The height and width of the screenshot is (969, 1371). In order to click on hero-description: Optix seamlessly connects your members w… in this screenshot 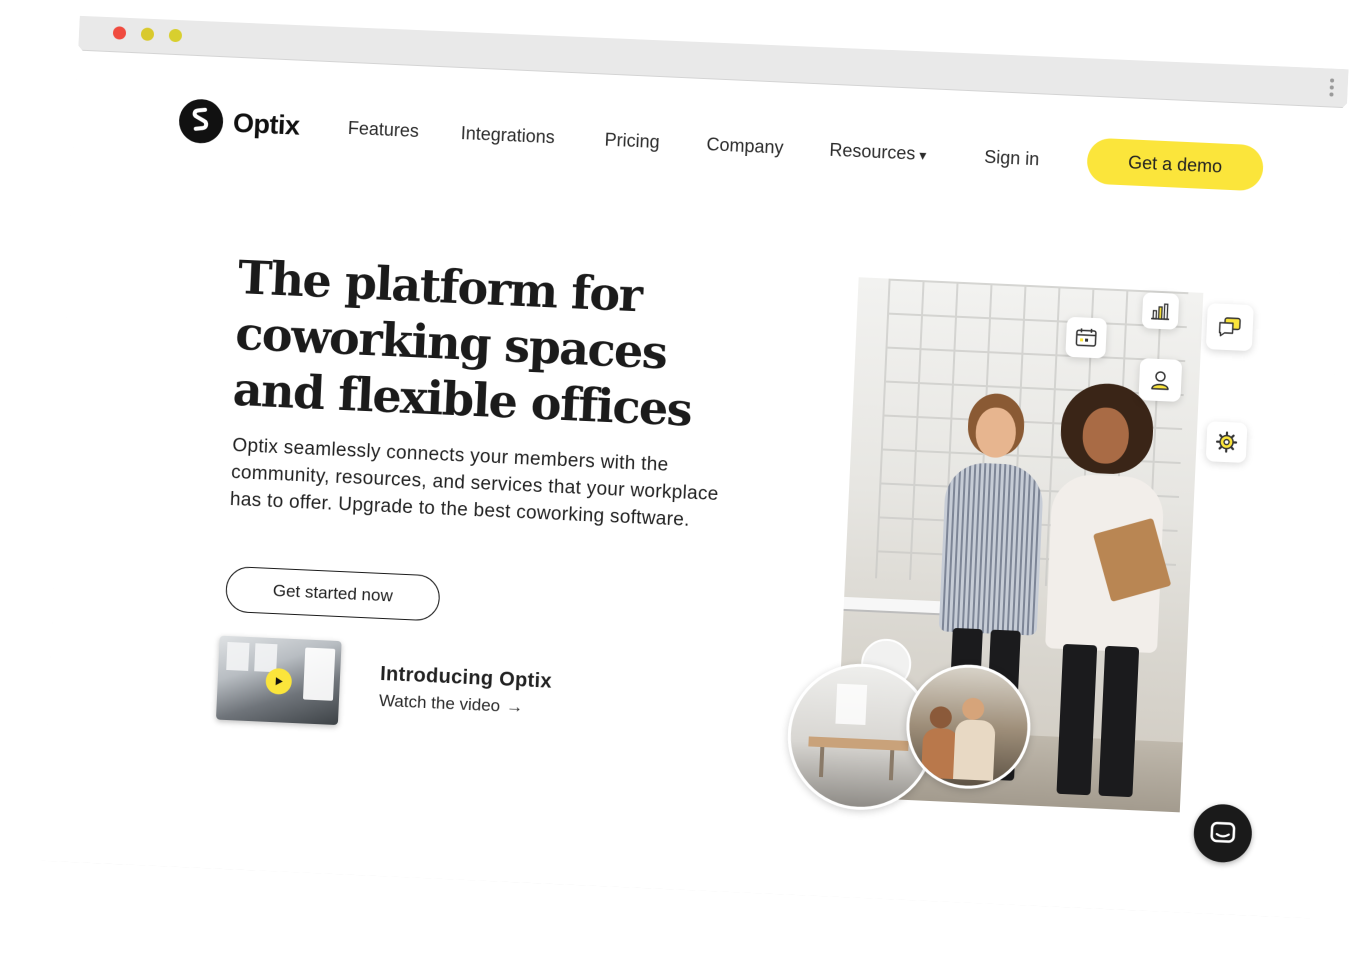, I will do `click(474, 483)`.